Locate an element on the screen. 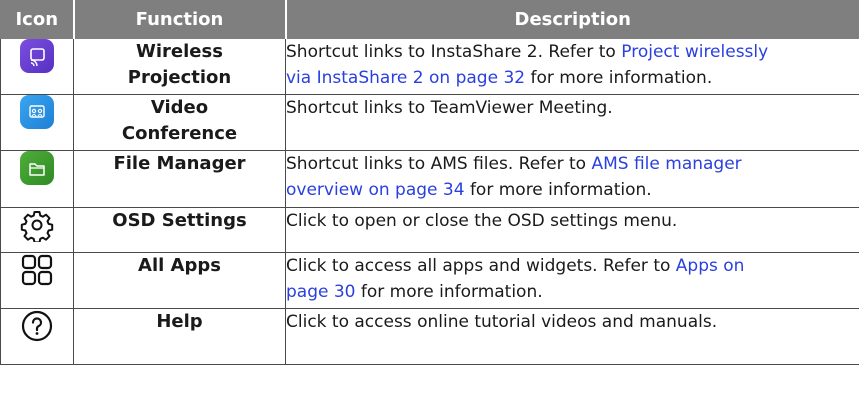 The image size is (859, 420). function-label-line2: Conference is located at coordinates (179, 133).